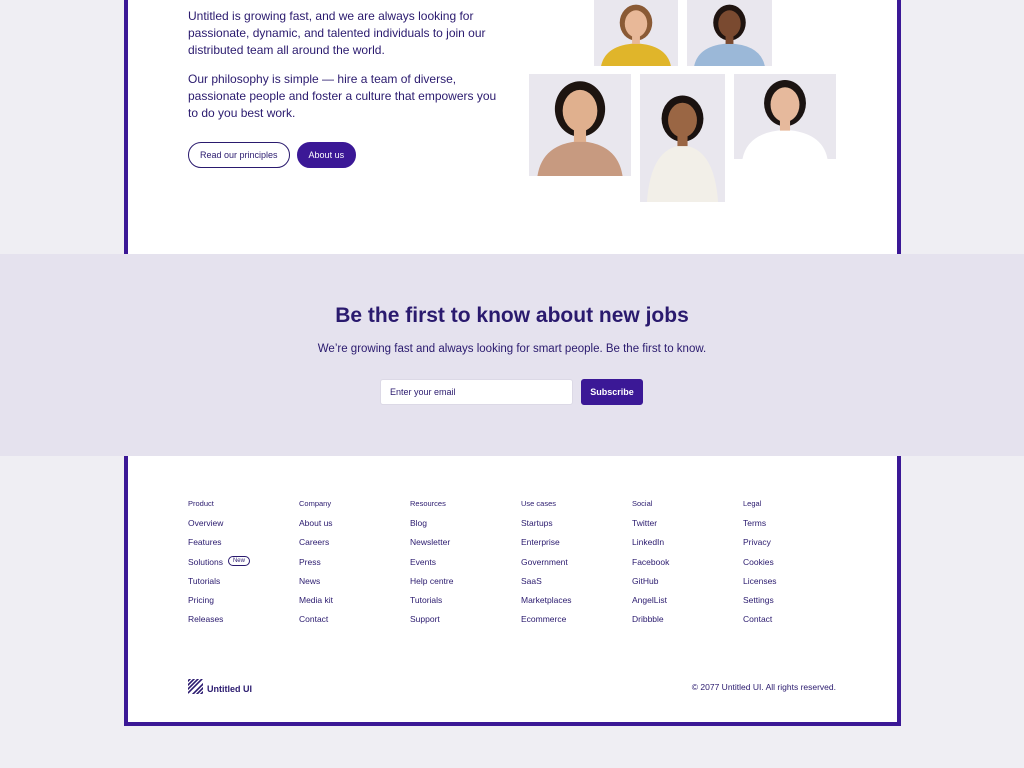  What do you see at coordinates (798, 566) in the screenshot?
I see `footer-link-cookies: Cookies` at bounding box center [798, 566].